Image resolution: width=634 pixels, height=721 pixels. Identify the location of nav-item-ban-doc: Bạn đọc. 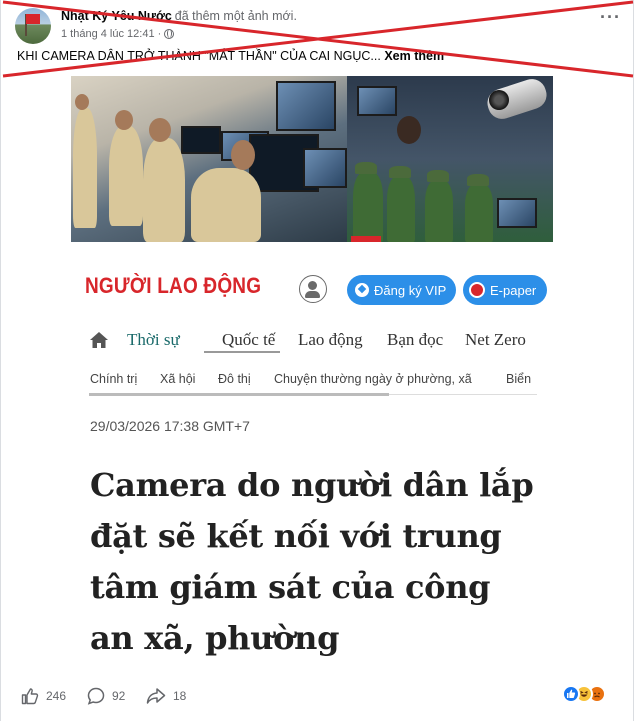
(415, 339).